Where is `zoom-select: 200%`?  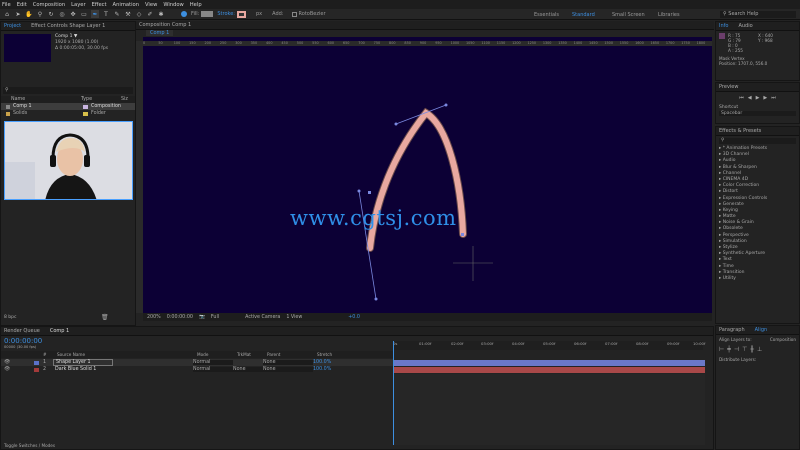 zoom-select: 200% is located at coordinates (154, 317).